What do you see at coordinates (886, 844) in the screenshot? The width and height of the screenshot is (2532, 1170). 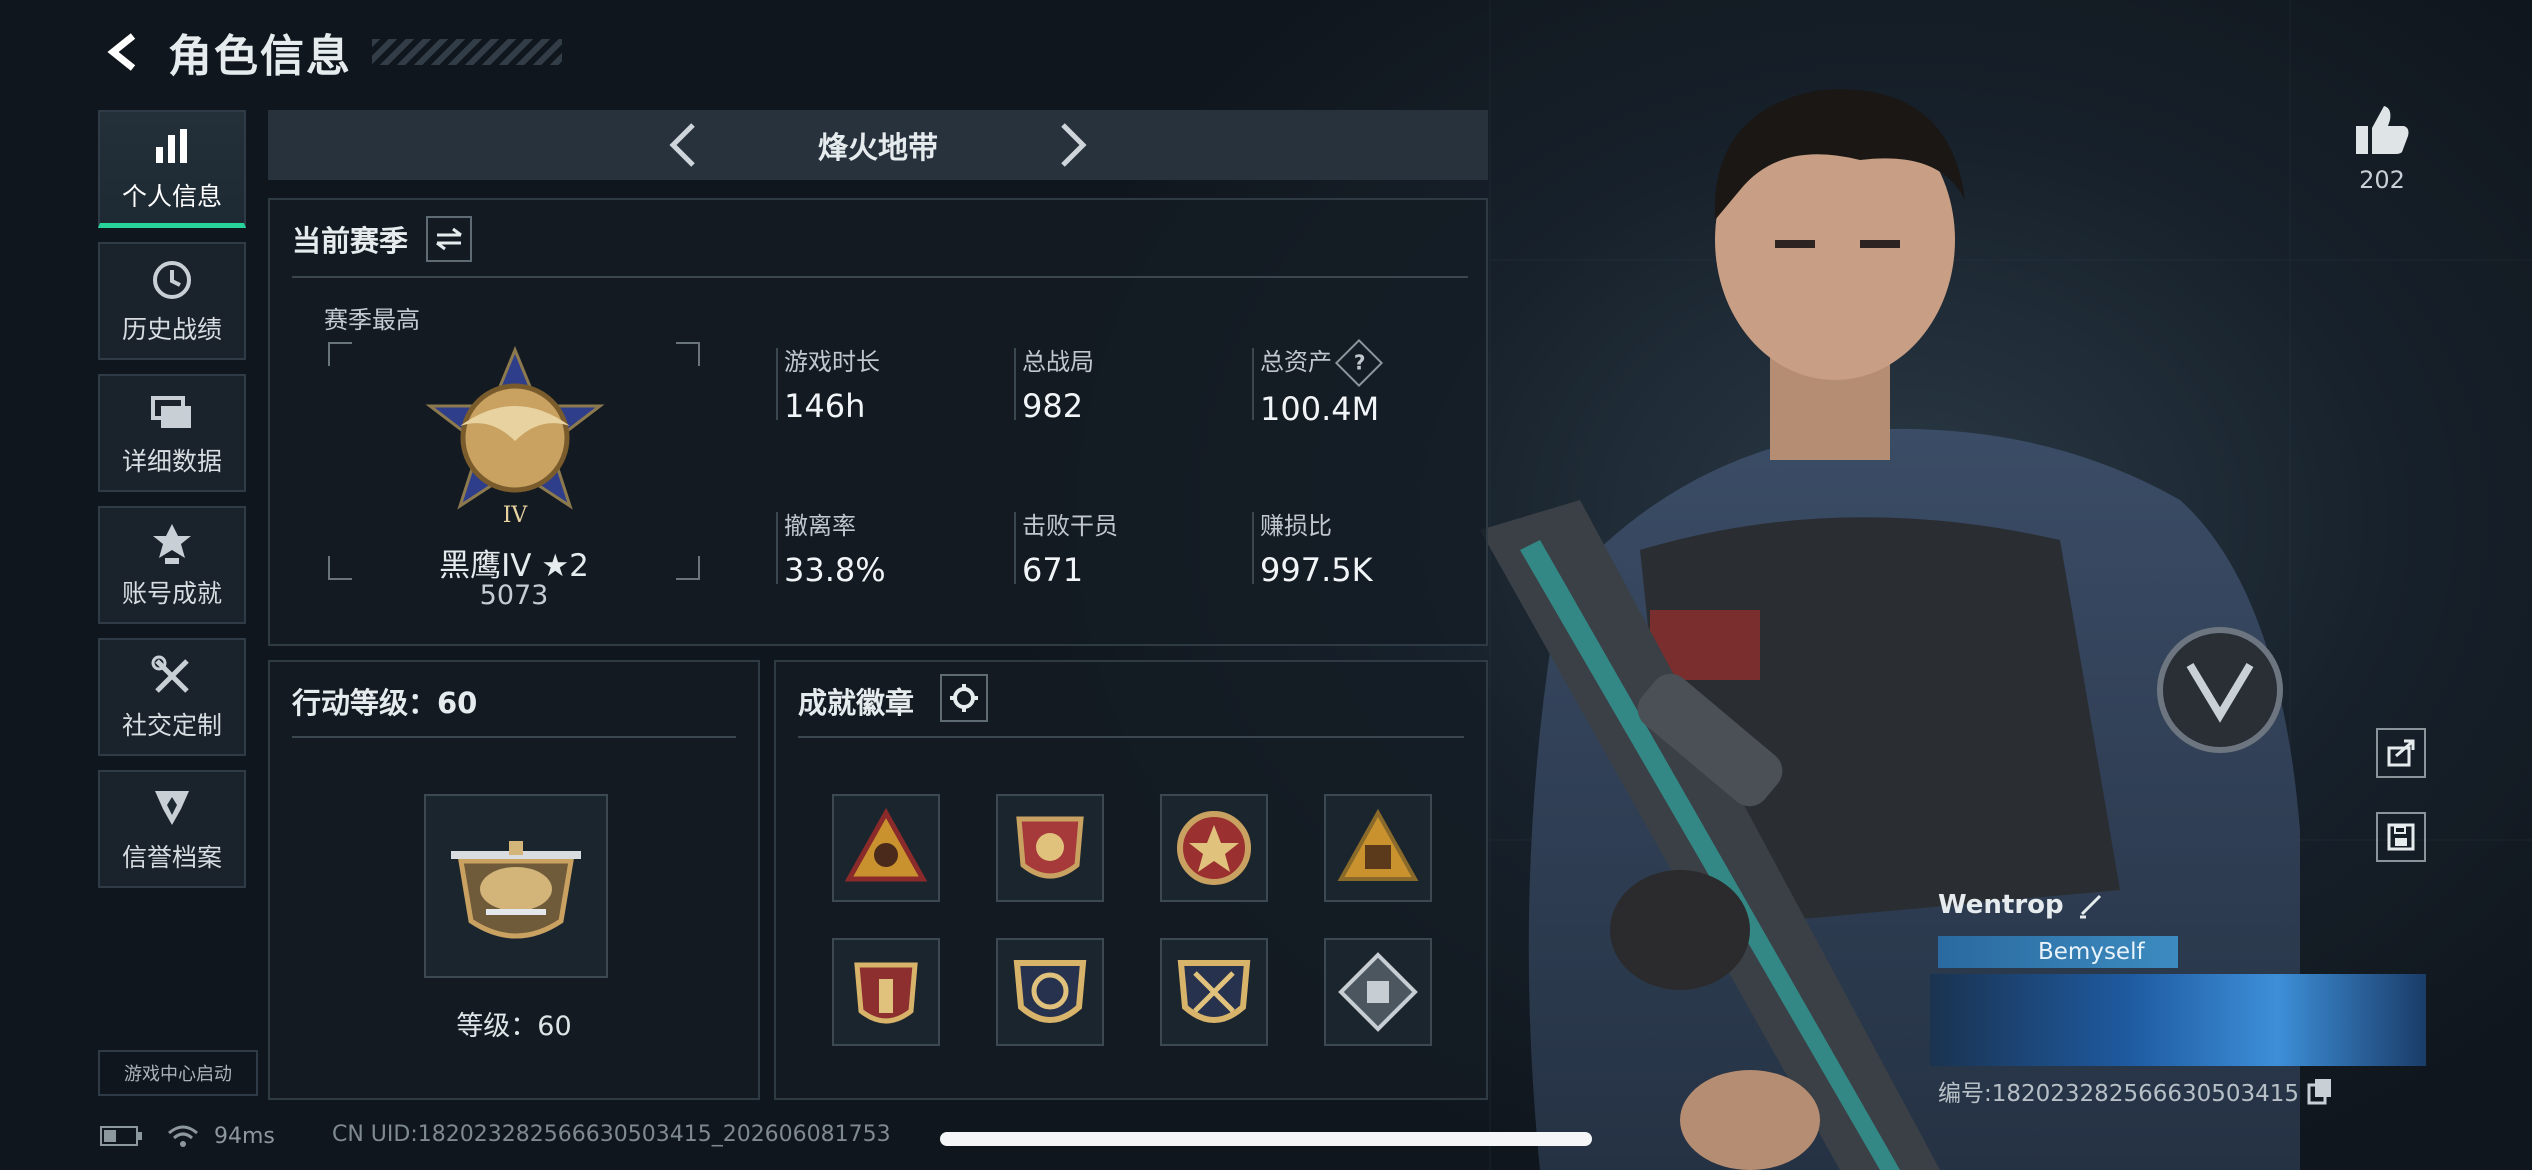 I see `badge-1-icon` at bounding box center [886, 844].